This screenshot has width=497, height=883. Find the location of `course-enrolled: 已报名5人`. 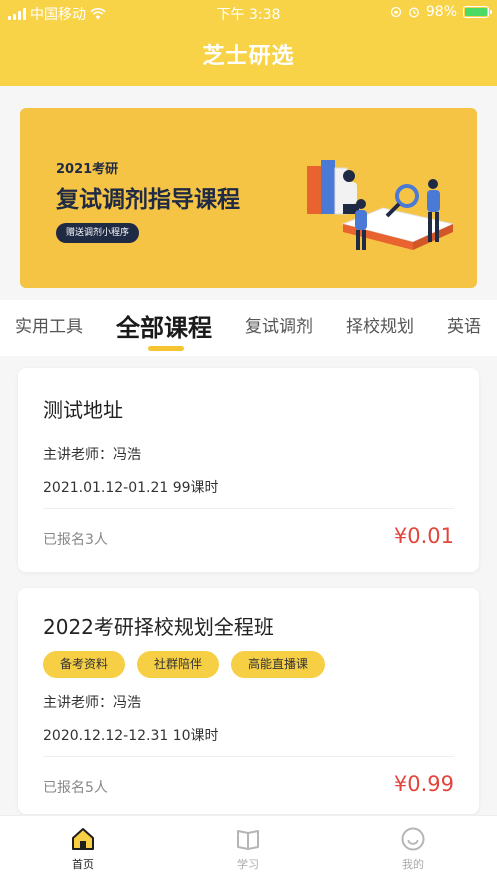

course-enrolled: 已报名5人 is located at coordinates (75, 788).